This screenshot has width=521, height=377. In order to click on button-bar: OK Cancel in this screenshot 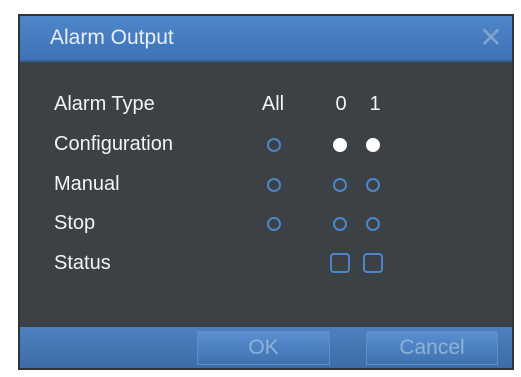, I will do `click(266, 347)`.